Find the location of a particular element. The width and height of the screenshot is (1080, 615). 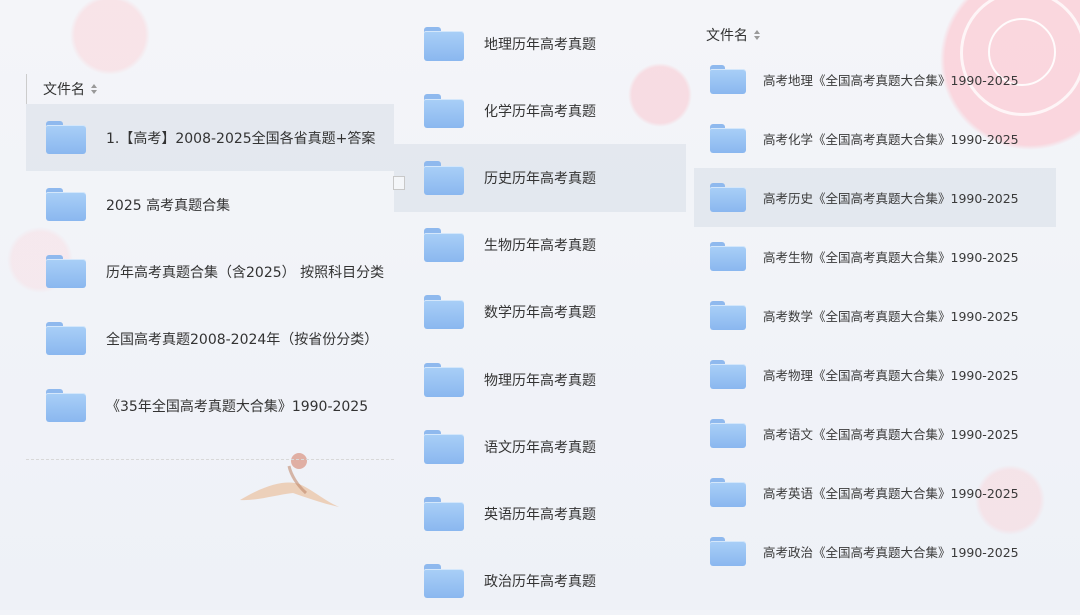

file-name: 历年高考真题合集（含2025） 按照科目分类 is located at coordinates (245, 272).